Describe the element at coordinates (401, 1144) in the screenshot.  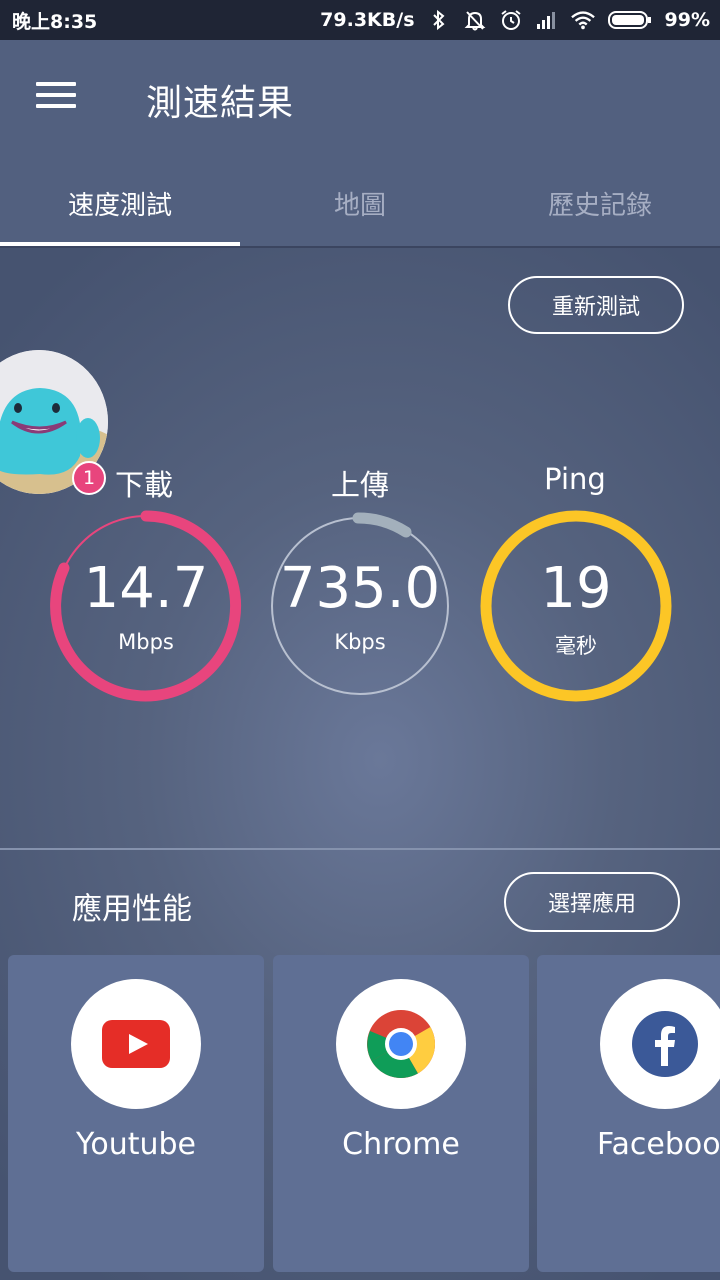
I see `app-name: Chrome` at that location.